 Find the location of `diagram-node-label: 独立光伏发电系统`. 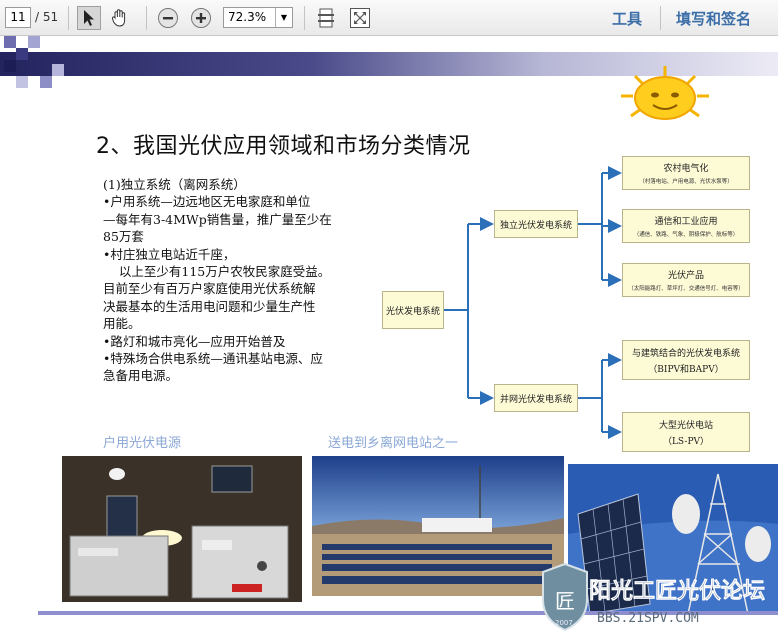

diagram-node-label: 独立光伏发电系统 is located at coordinates (535, 225).